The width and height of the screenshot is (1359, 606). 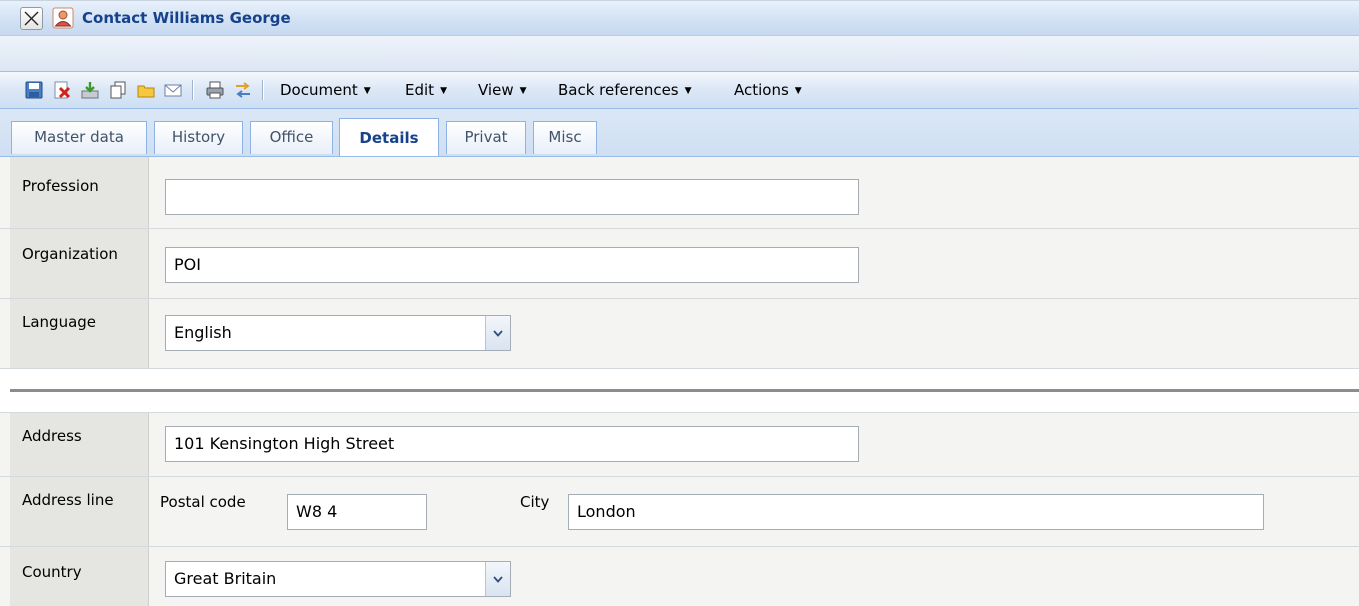 What do you see at coordinates (70, 254) in the screenshot?
I see `organization-label: Organization` at bounding box center [70, 254].